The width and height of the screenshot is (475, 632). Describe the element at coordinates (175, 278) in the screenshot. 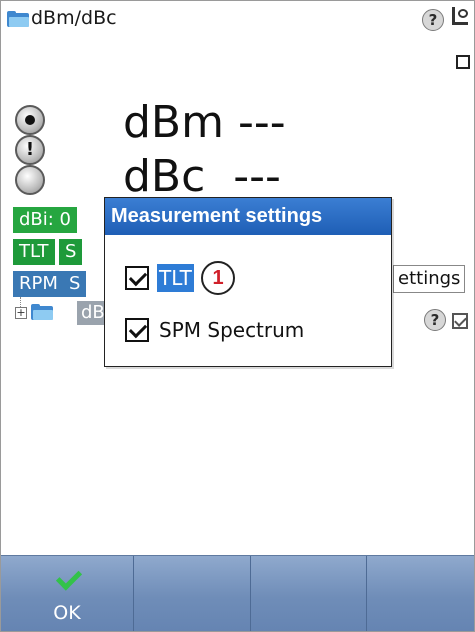

I see `tlt-option-label: TLT` at that location.